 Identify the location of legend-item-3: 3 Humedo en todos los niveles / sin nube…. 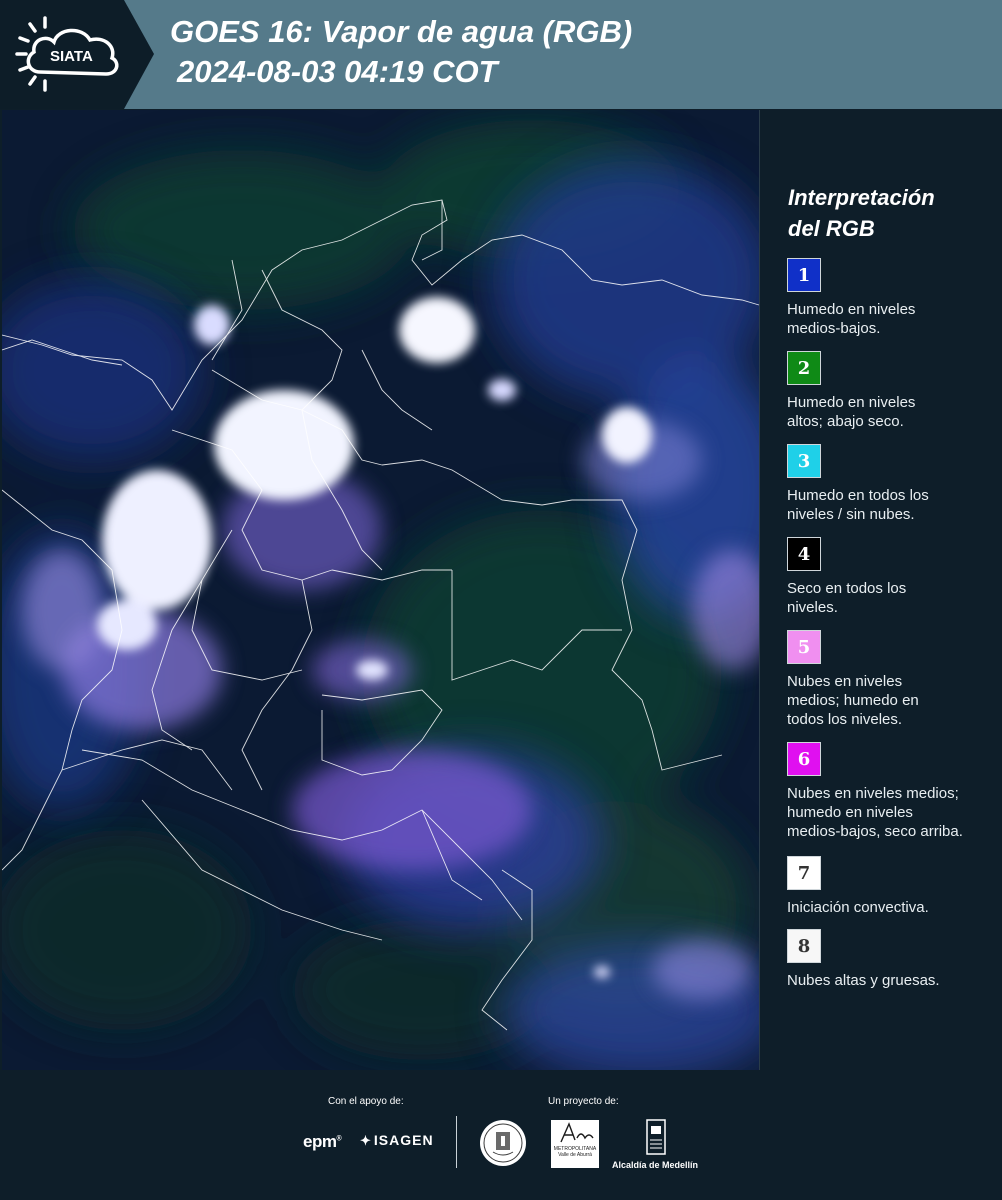
(892, 484).